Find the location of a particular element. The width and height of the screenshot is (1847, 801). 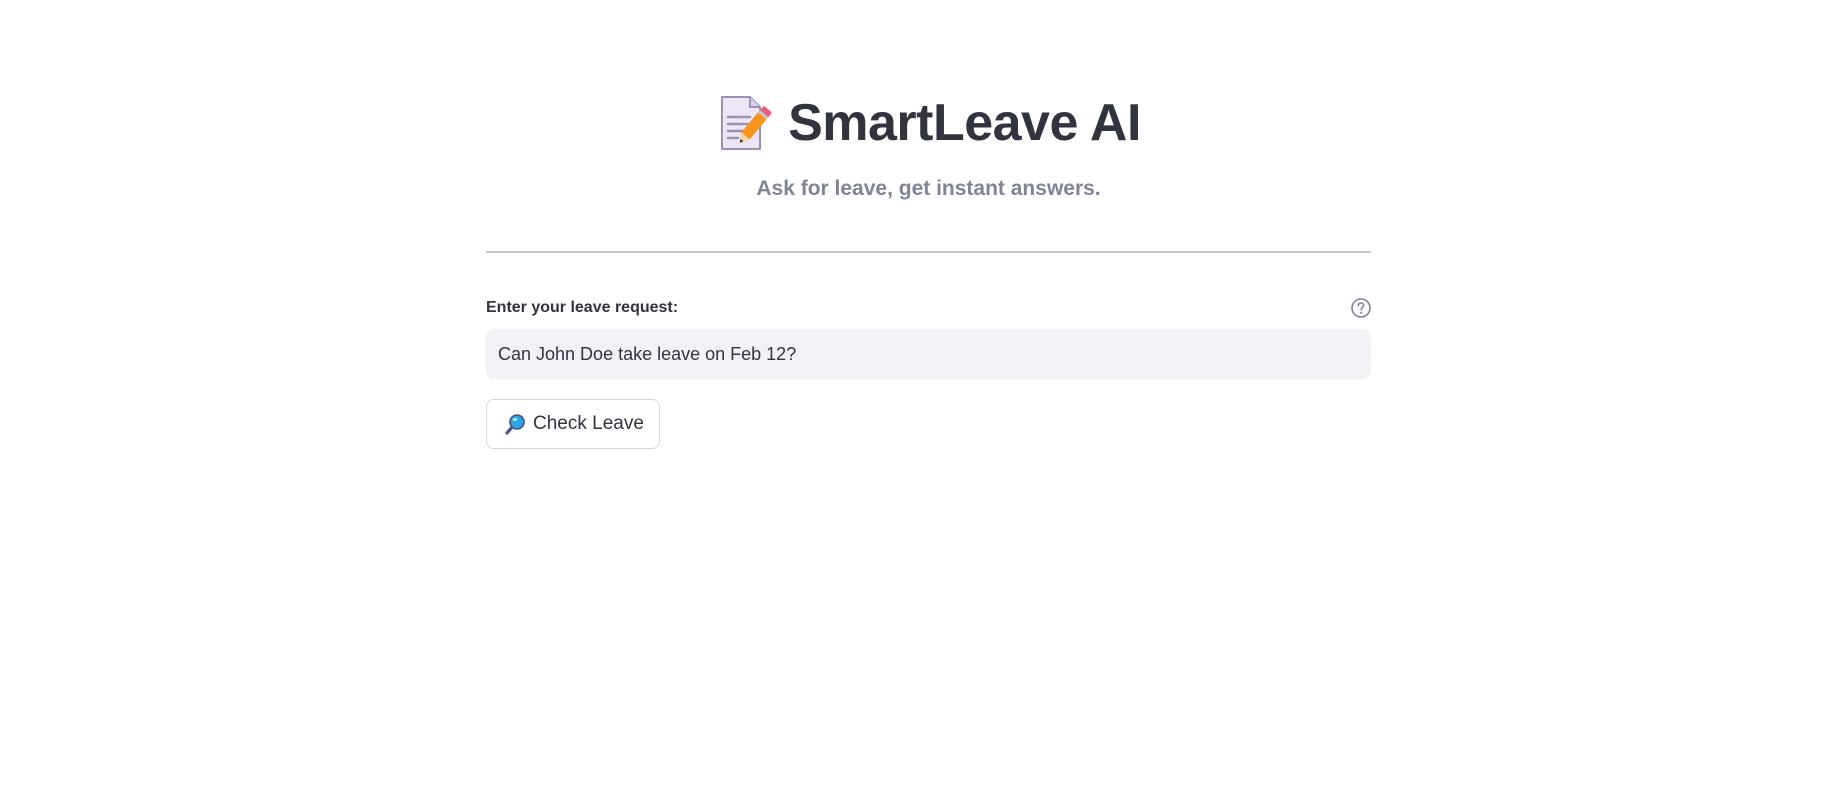

leave-request-input is located at coordinates (928, 354).